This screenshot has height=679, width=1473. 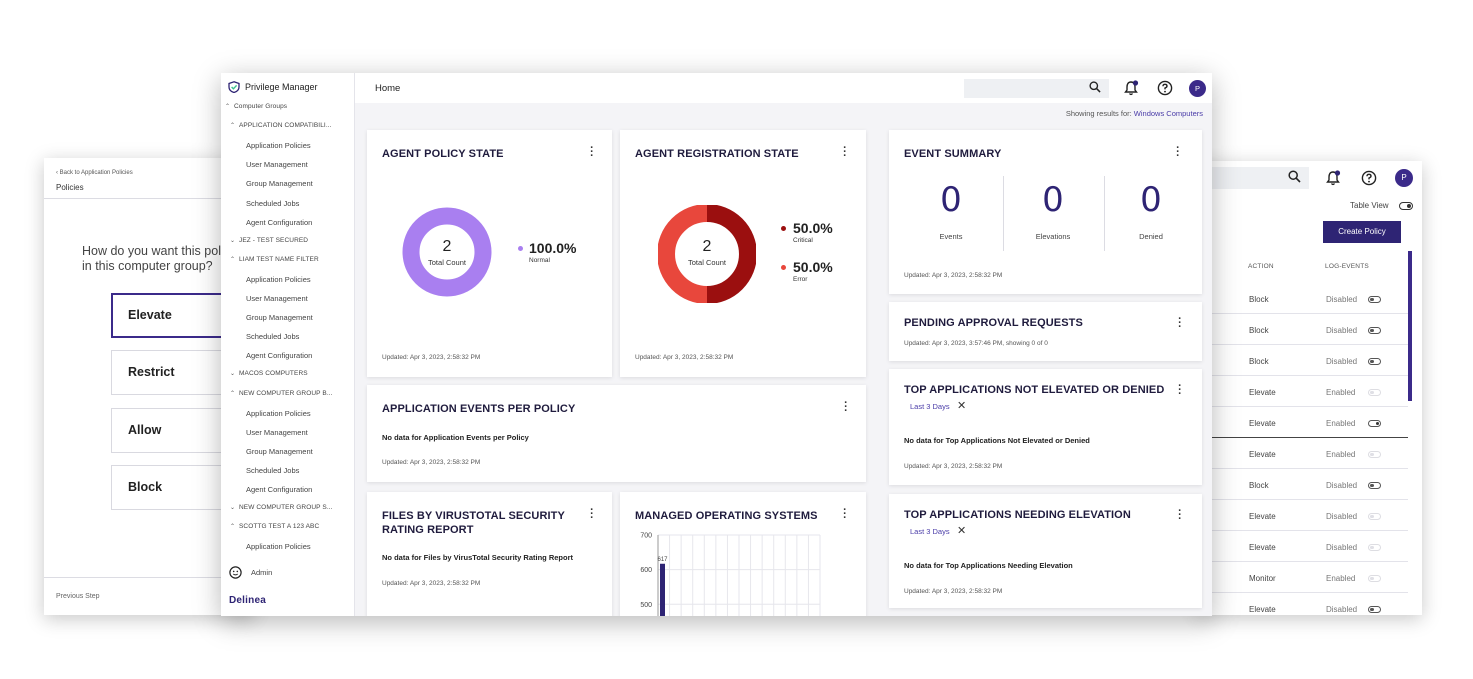 What do you see at coordinates (646, 605) in the screenshot?
I see `y-tick-label: 500` at bounding box center [646, 605].